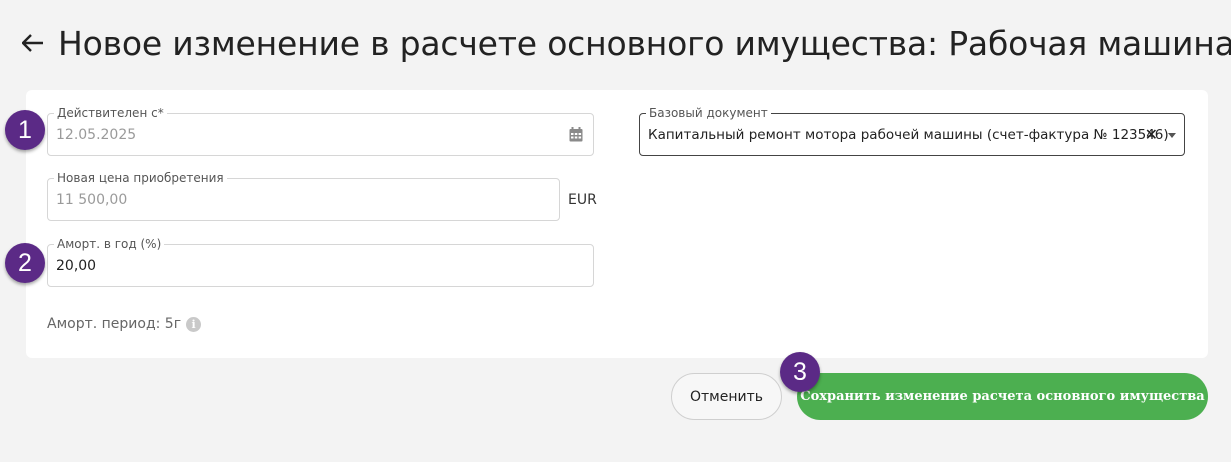  I want to click on clear-icon: ✕, so click(1151, 134).